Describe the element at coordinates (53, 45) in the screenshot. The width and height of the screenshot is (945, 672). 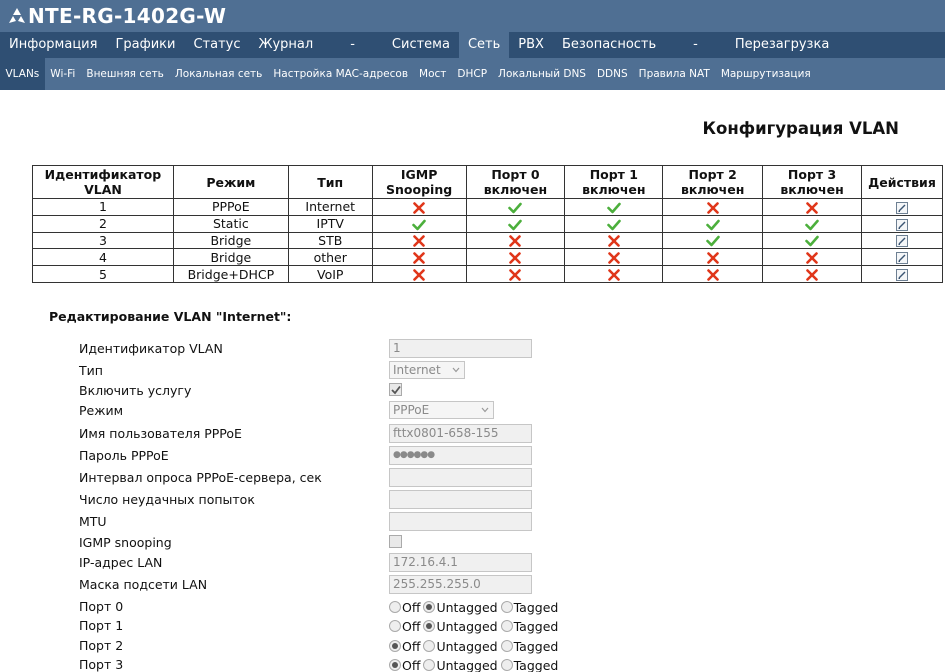
I see `main-nav-item: Информация` at that location.